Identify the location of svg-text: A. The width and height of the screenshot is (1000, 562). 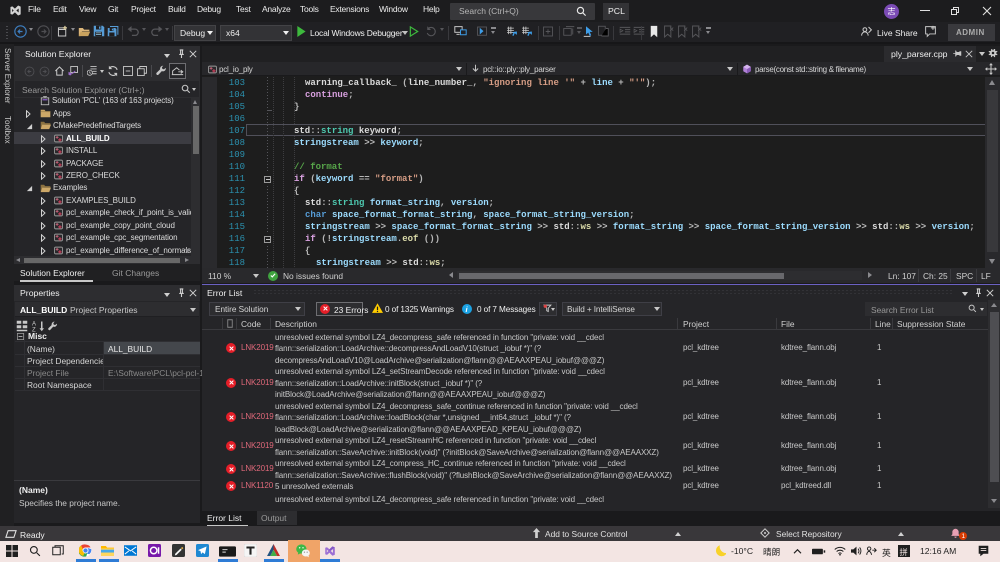
(34, 324).